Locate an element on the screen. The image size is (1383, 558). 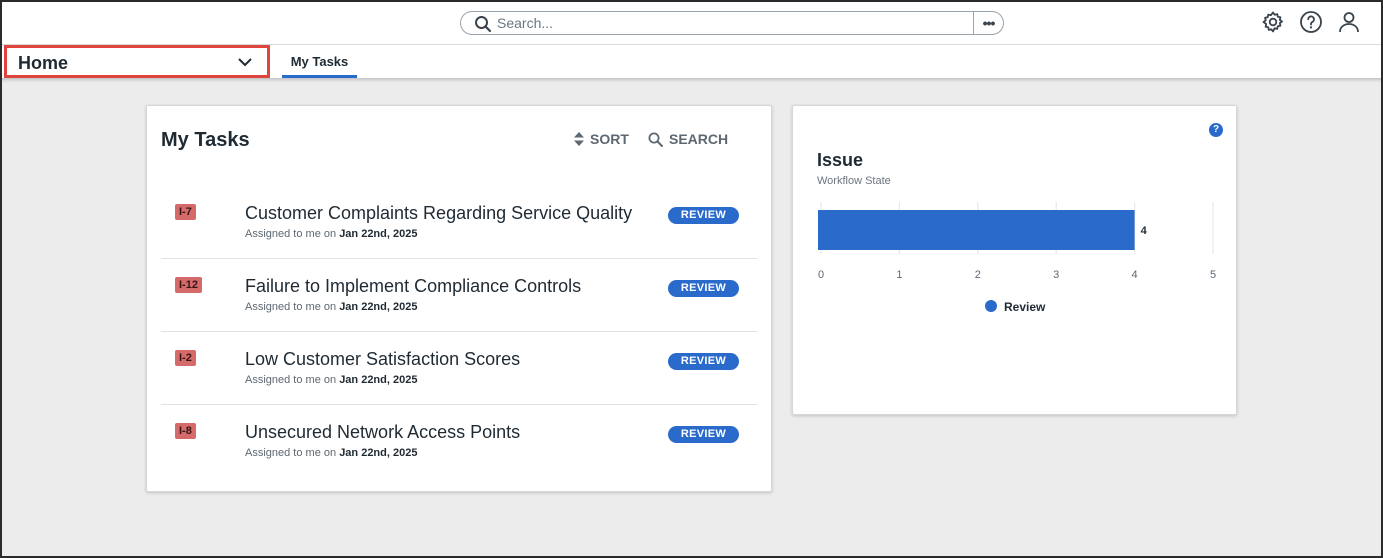
x-tick-label: 3 is located at coordinates (1056, 275).